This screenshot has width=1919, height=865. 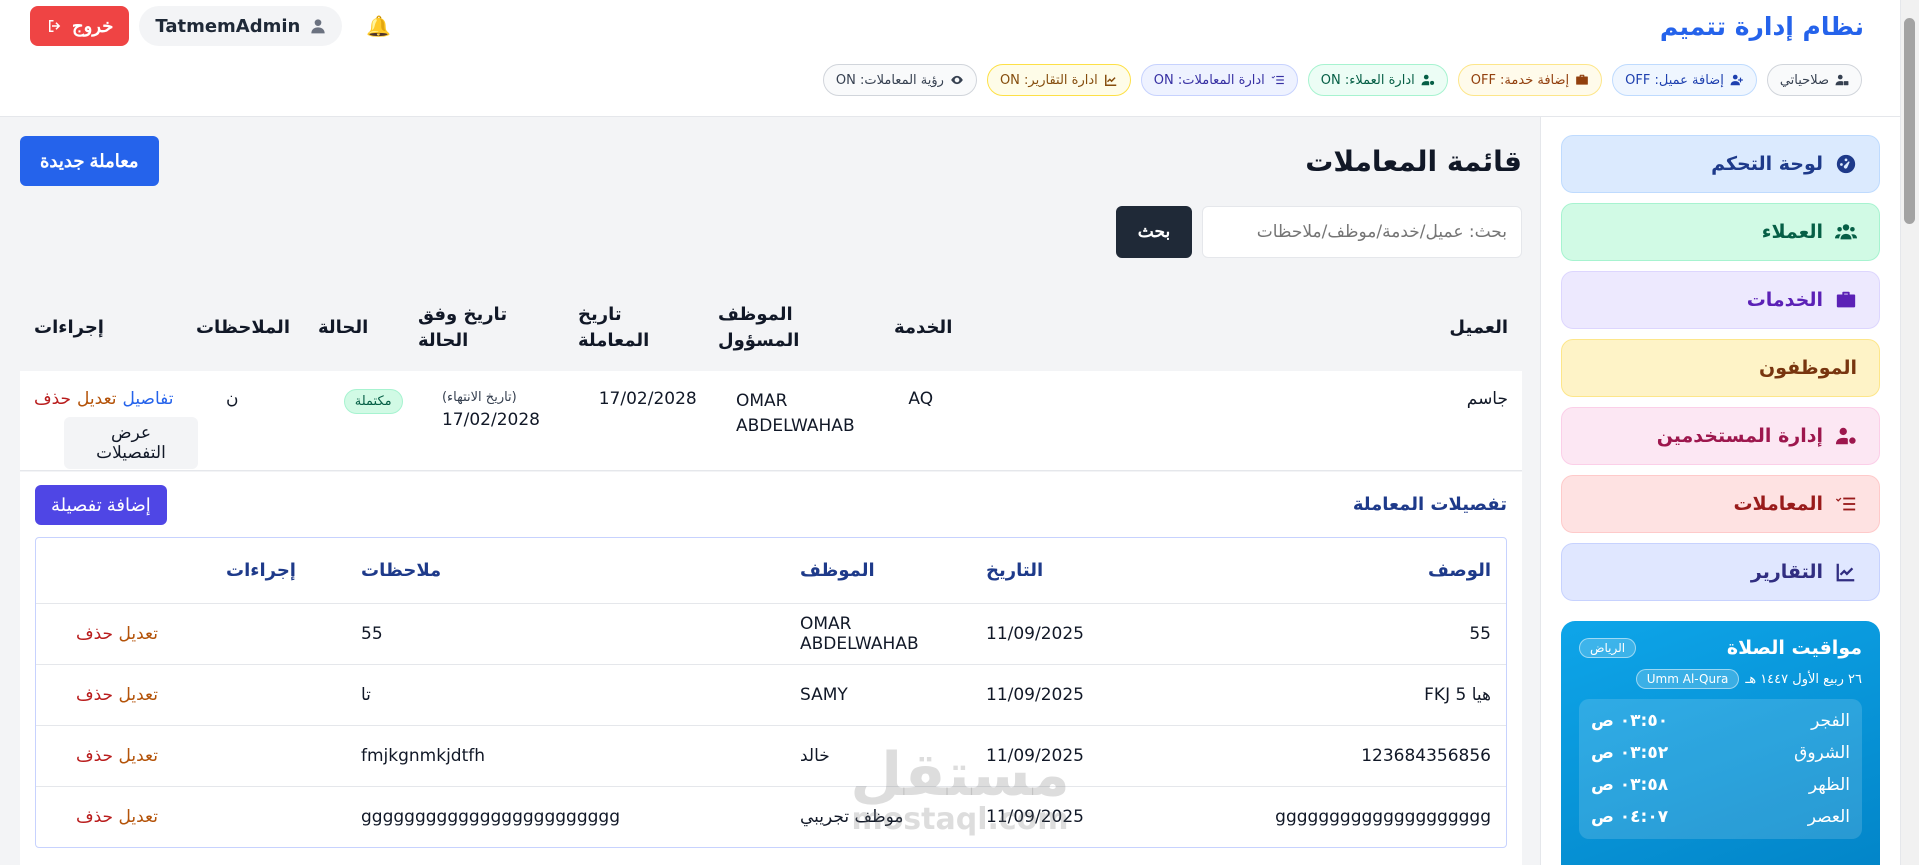 I want to click on cell-tx-date: 17/02/2028, so click(x=647, y=399).